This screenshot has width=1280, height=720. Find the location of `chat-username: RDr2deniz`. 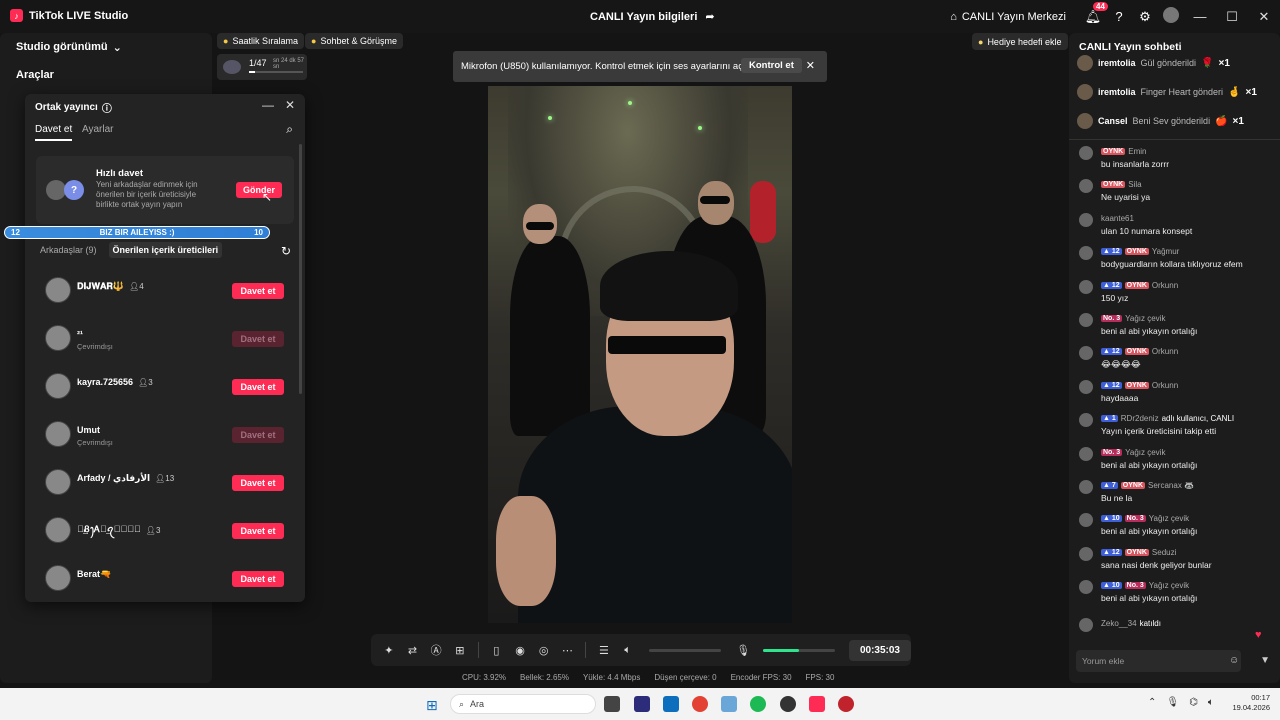

chat-username: RDr2deniz is located at coordinates (1140, 418).